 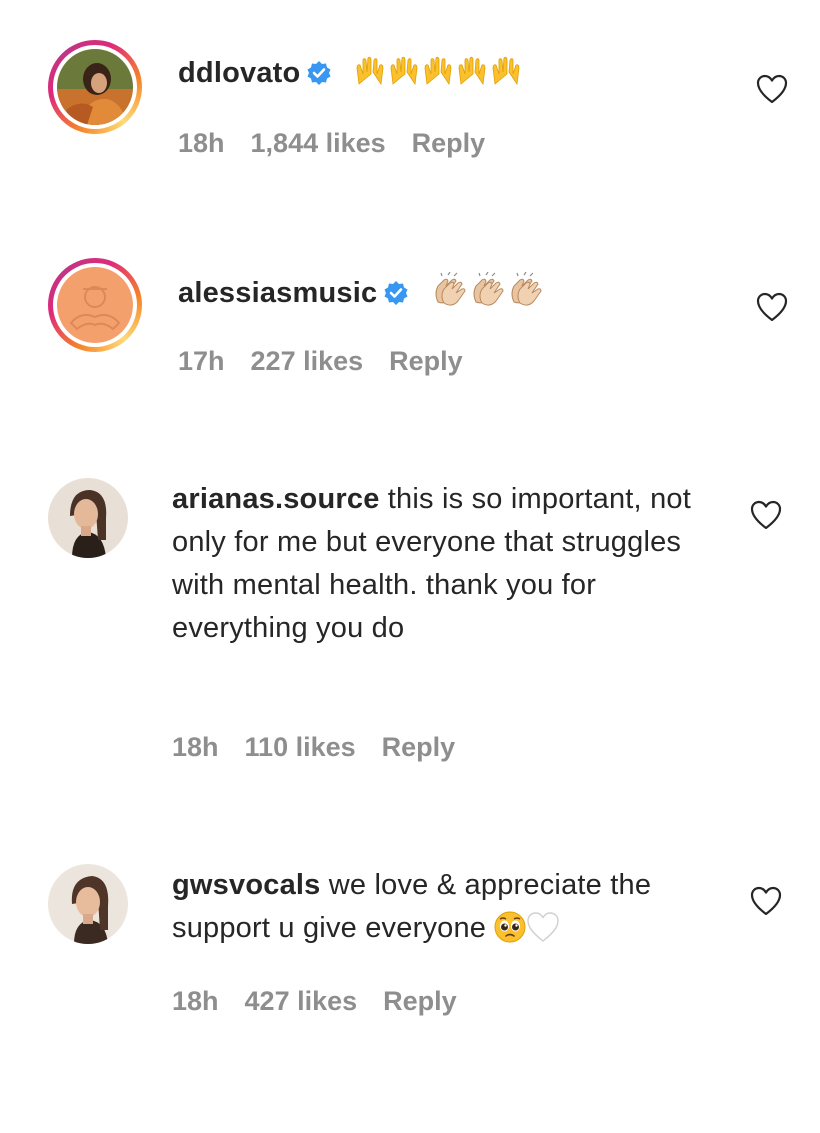 I want to click on likes-count: 227 likes, so click(x=307, y=361).